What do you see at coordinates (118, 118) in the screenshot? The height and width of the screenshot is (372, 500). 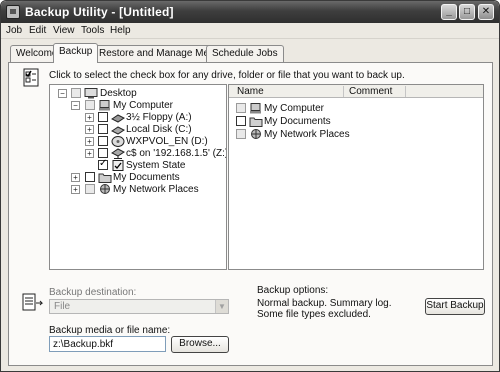 I see `floppy-icon` at bounding box center [118, 118].